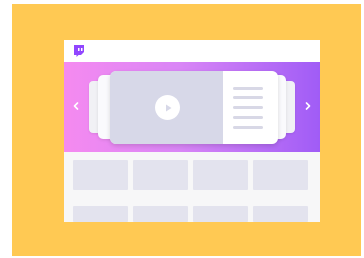 The width and height of the screenshot is (364, 258). I want to click on play-button, so click(167, 107).